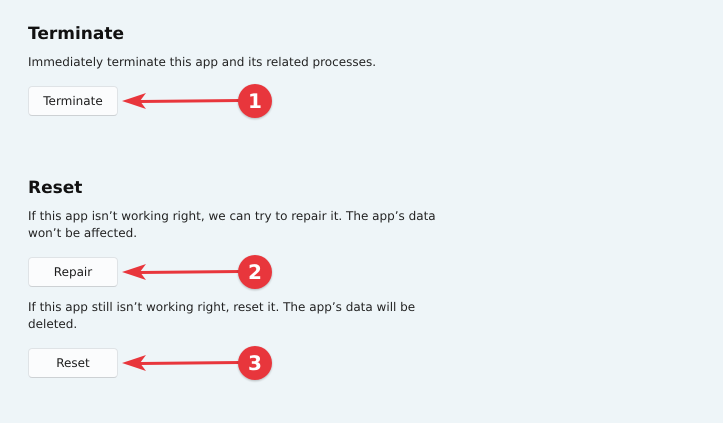 The image size is (723, 423). Describe the element at coordinates (222, 316) in the screenshot. I see `description-text: If this app still isn’t working right, reset it. The app’s data will be deleted.` at that location.